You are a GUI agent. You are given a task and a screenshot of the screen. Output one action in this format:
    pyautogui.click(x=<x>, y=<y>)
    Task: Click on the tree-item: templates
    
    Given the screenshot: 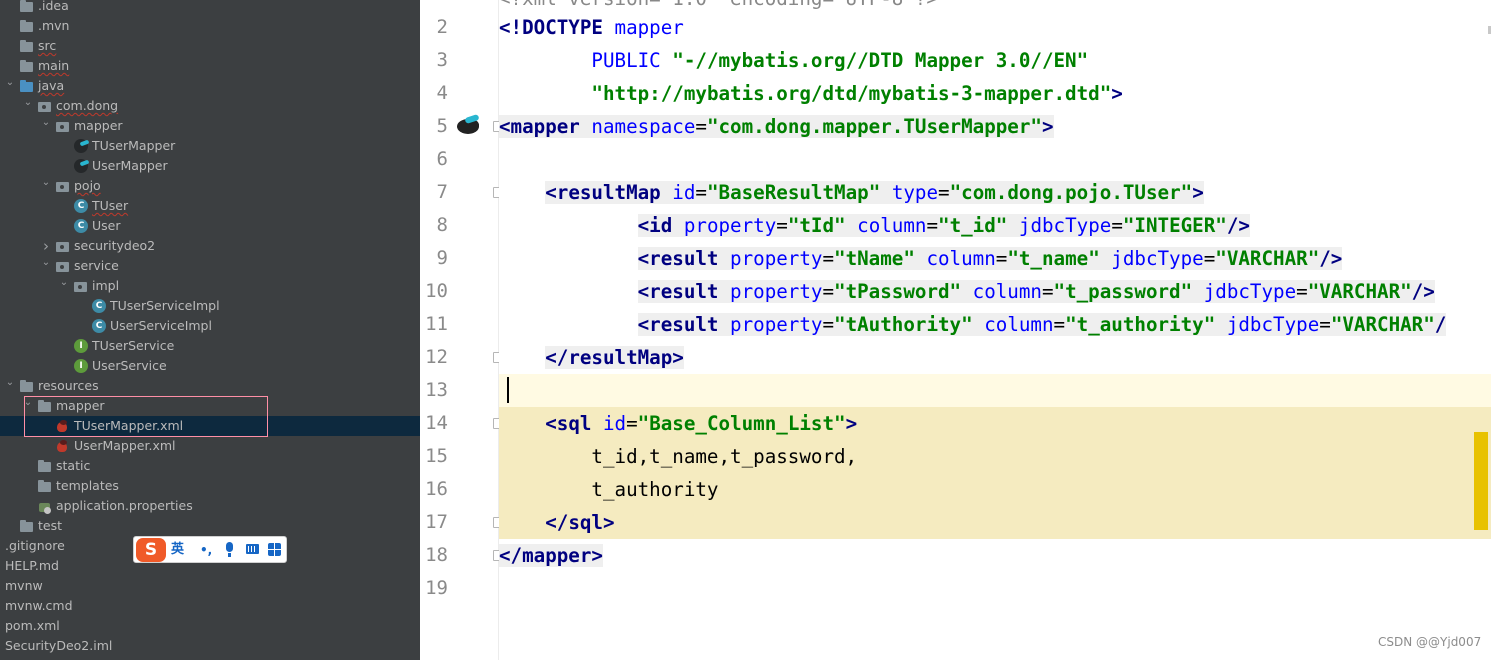 What is the action you would take?
    pyautogui.click(x=210, y=486)
    